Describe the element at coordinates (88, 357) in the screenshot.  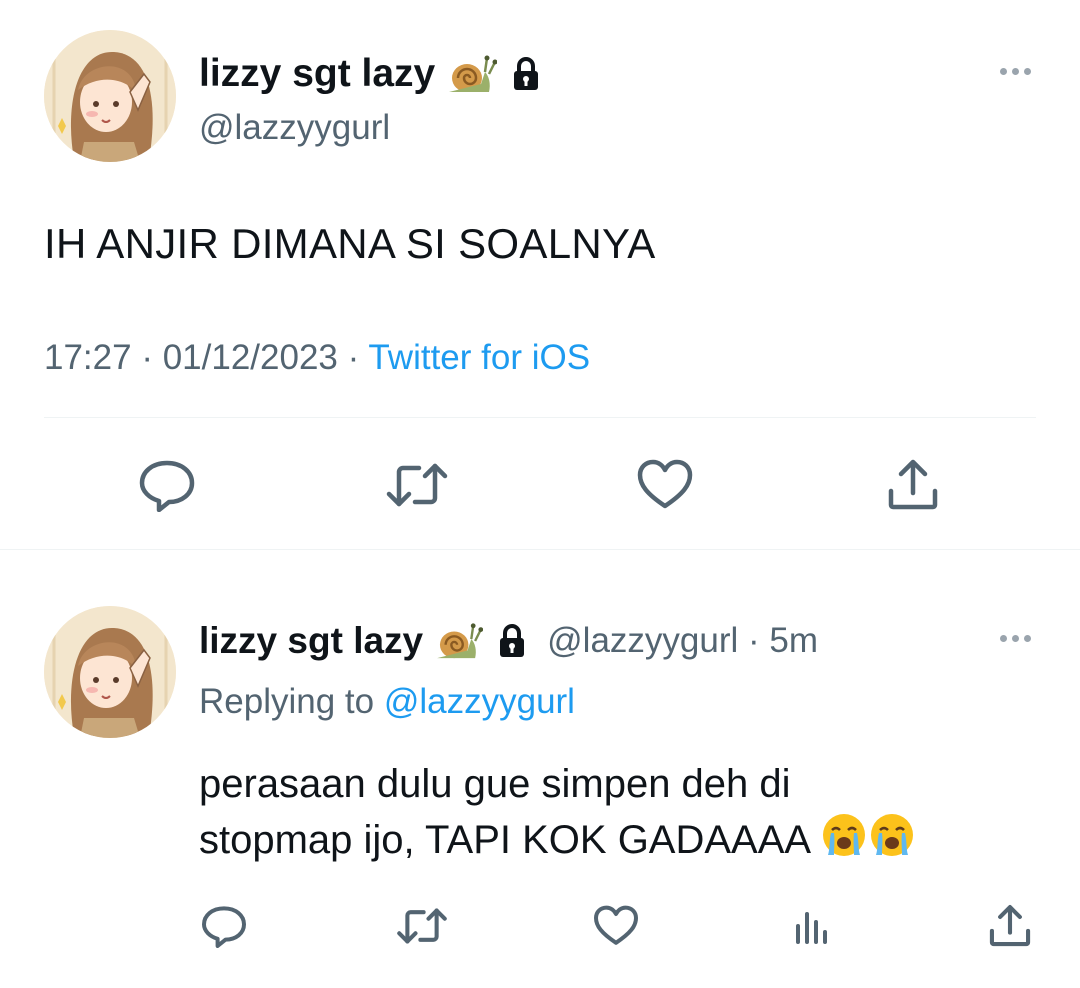
I see `tweet-time: 17:27` at that location.